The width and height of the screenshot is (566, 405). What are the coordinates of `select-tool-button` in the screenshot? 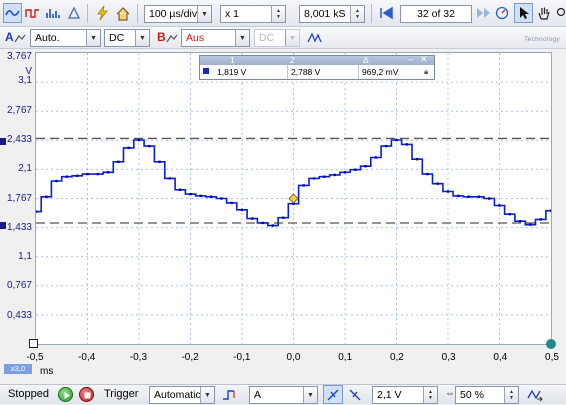 It's located at (523, 13).